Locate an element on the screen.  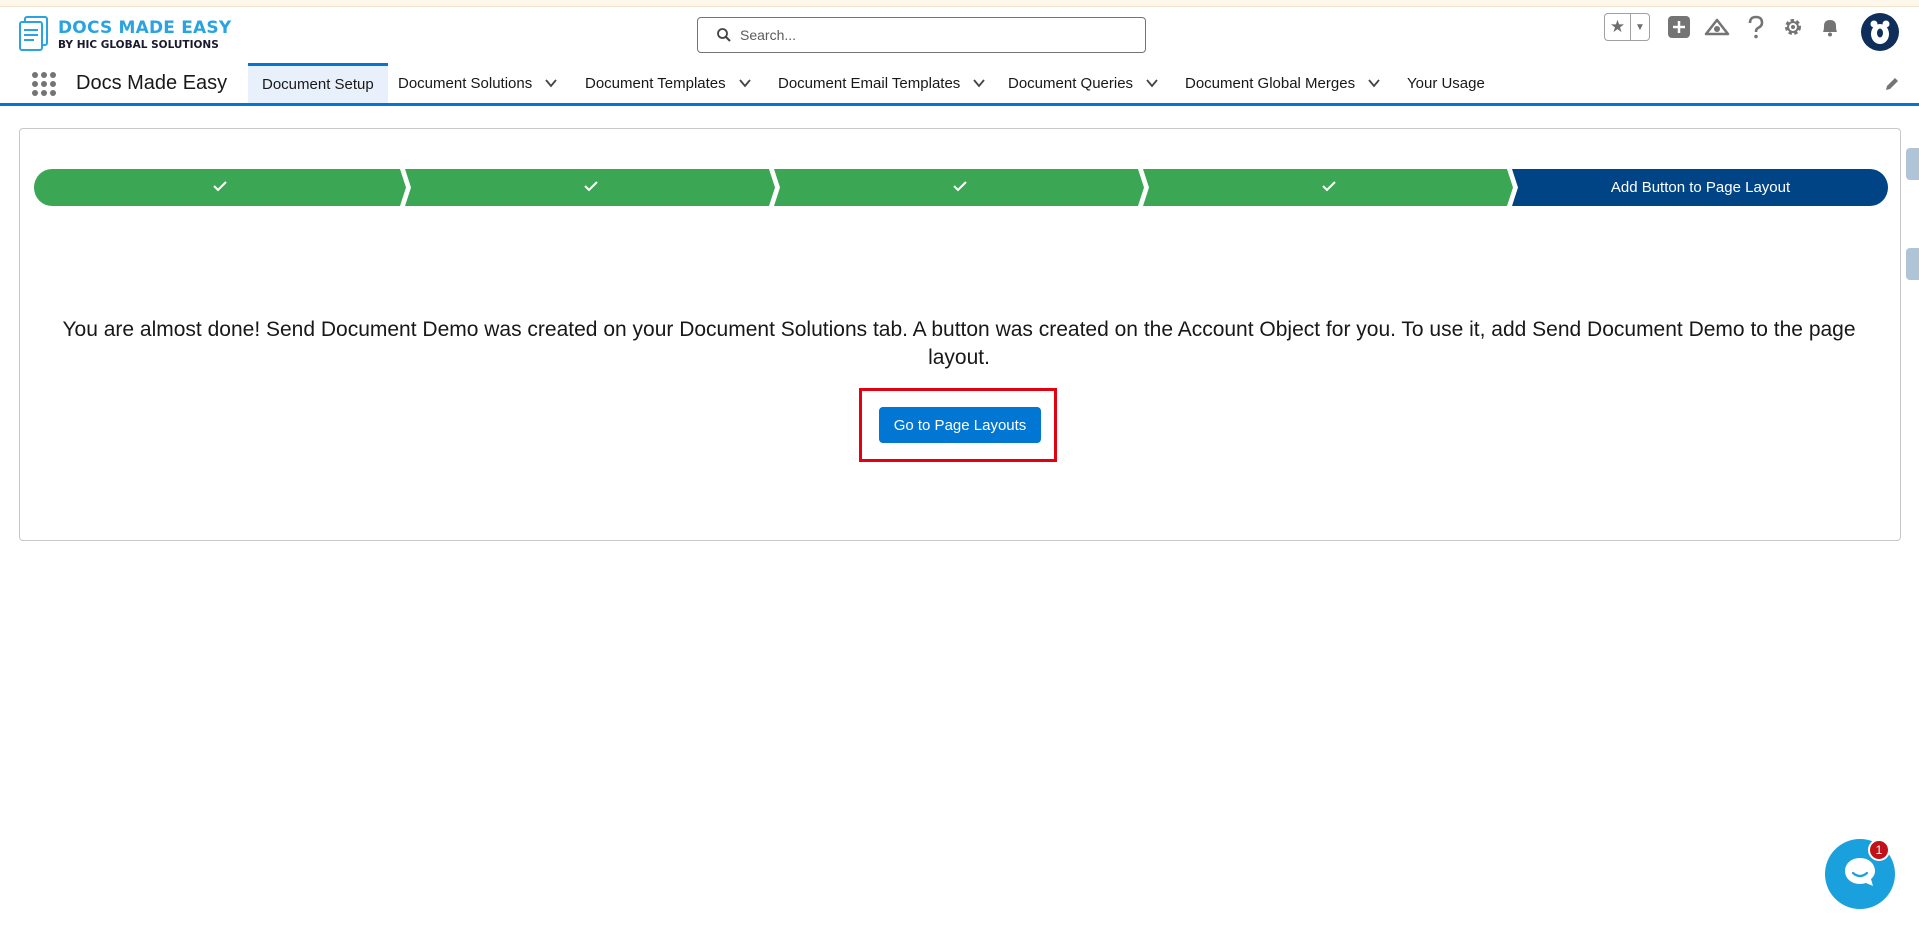
tab-label: Document Global Merges is located at coordinates (1270, 83).